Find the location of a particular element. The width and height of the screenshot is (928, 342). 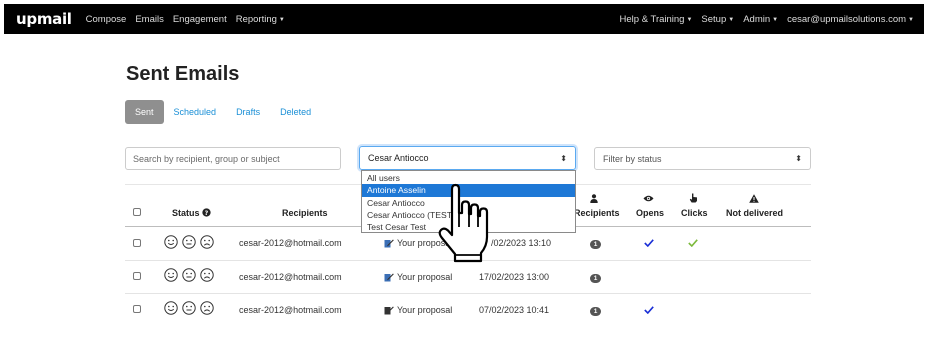

nav-compose: Compose is located at coordinates (106, 19).